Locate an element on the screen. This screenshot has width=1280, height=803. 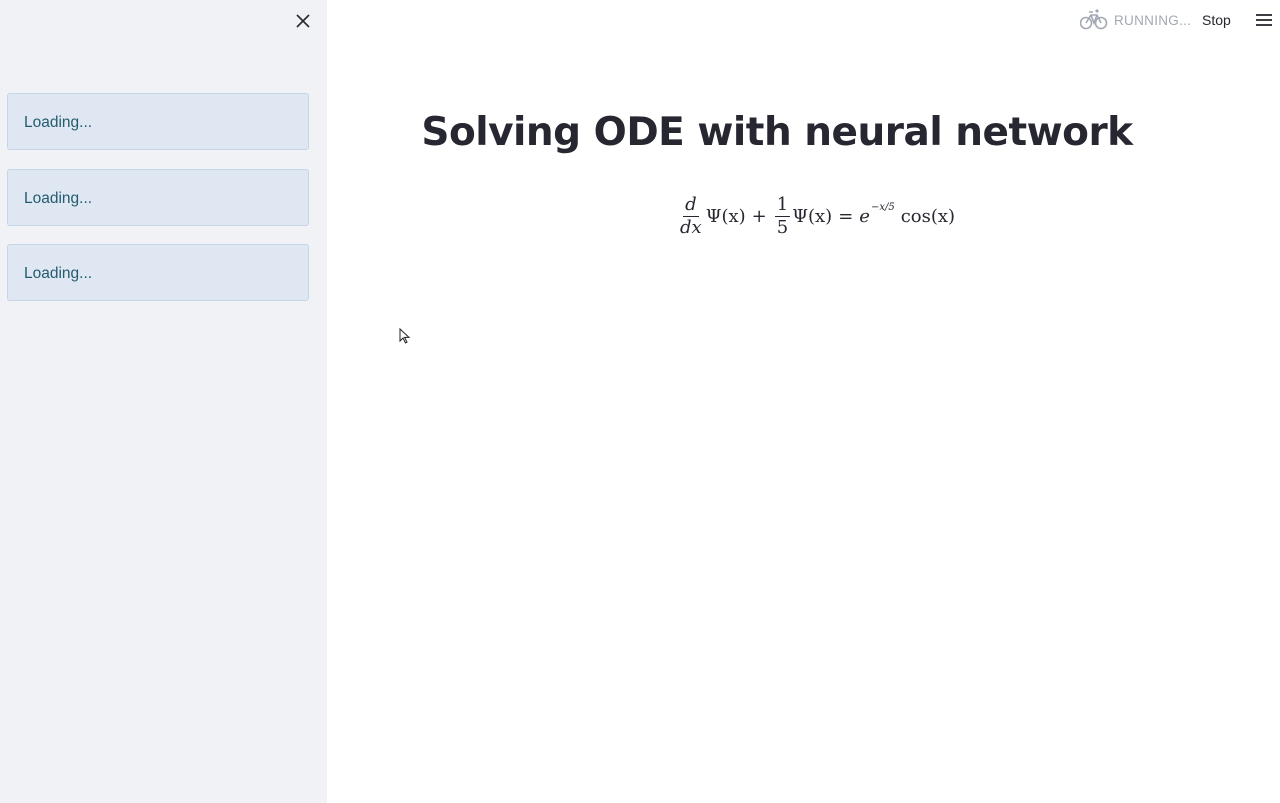
fraction-numerator: d is located at coordinates (691, 205).